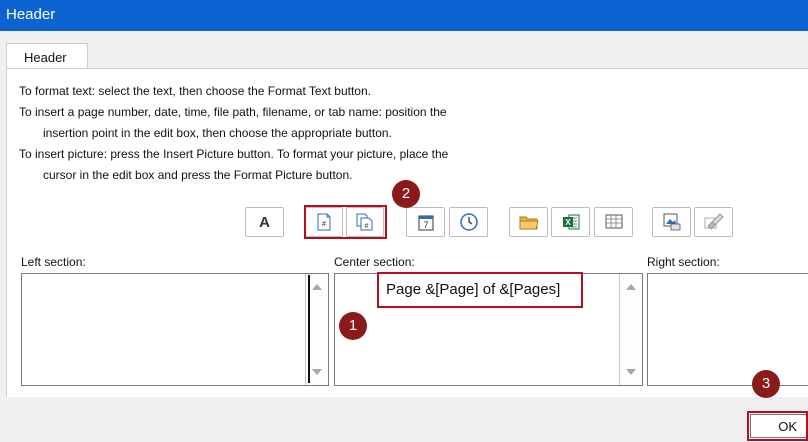 The width and height of the screenshot is (808, 442). I want to click on insert-time-icon, so click(469, 222).